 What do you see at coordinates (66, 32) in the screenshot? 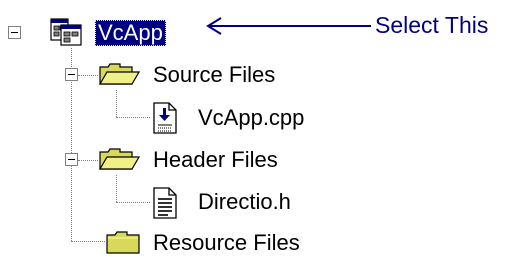
I see `workspace-icon` at bounding box center [66, 32].